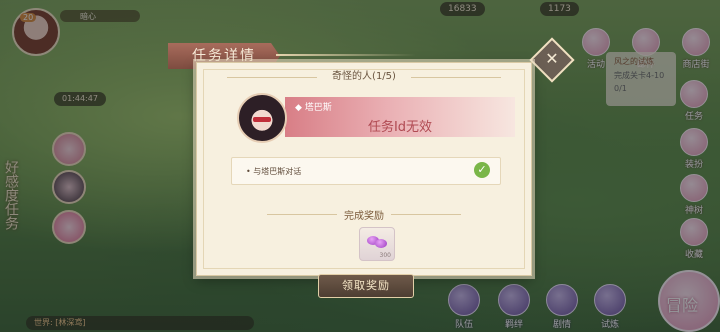 The width and height of the screenshot is (720, 332). What do you see at coordinates (400, 127) in the screenshot?
I see `quest-status-text: 任务Id无效` at bounding box center [400, 127].